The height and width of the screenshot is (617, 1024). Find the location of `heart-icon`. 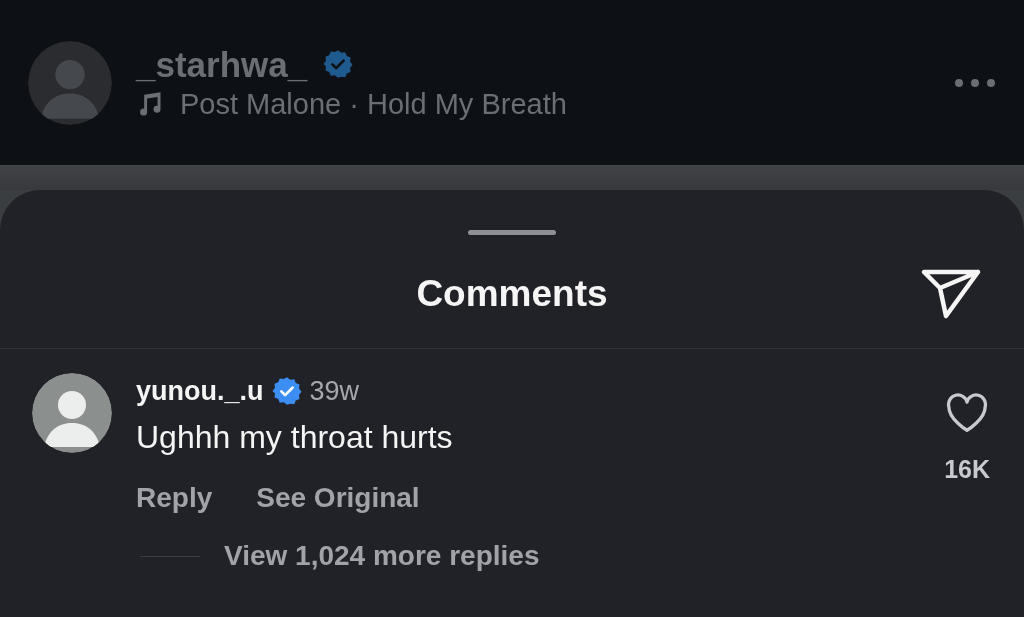

heart-icon is located at coordinates (967, 413).